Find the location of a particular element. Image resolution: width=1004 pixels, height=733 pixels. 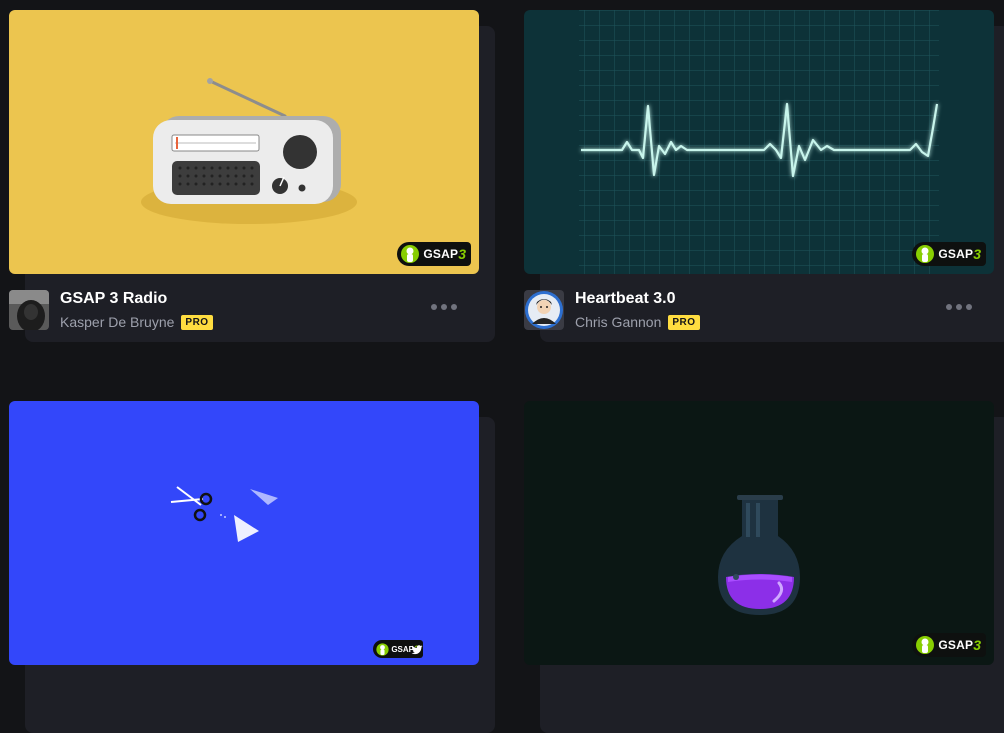

radio-illustration is located at coordinates (249, 151).